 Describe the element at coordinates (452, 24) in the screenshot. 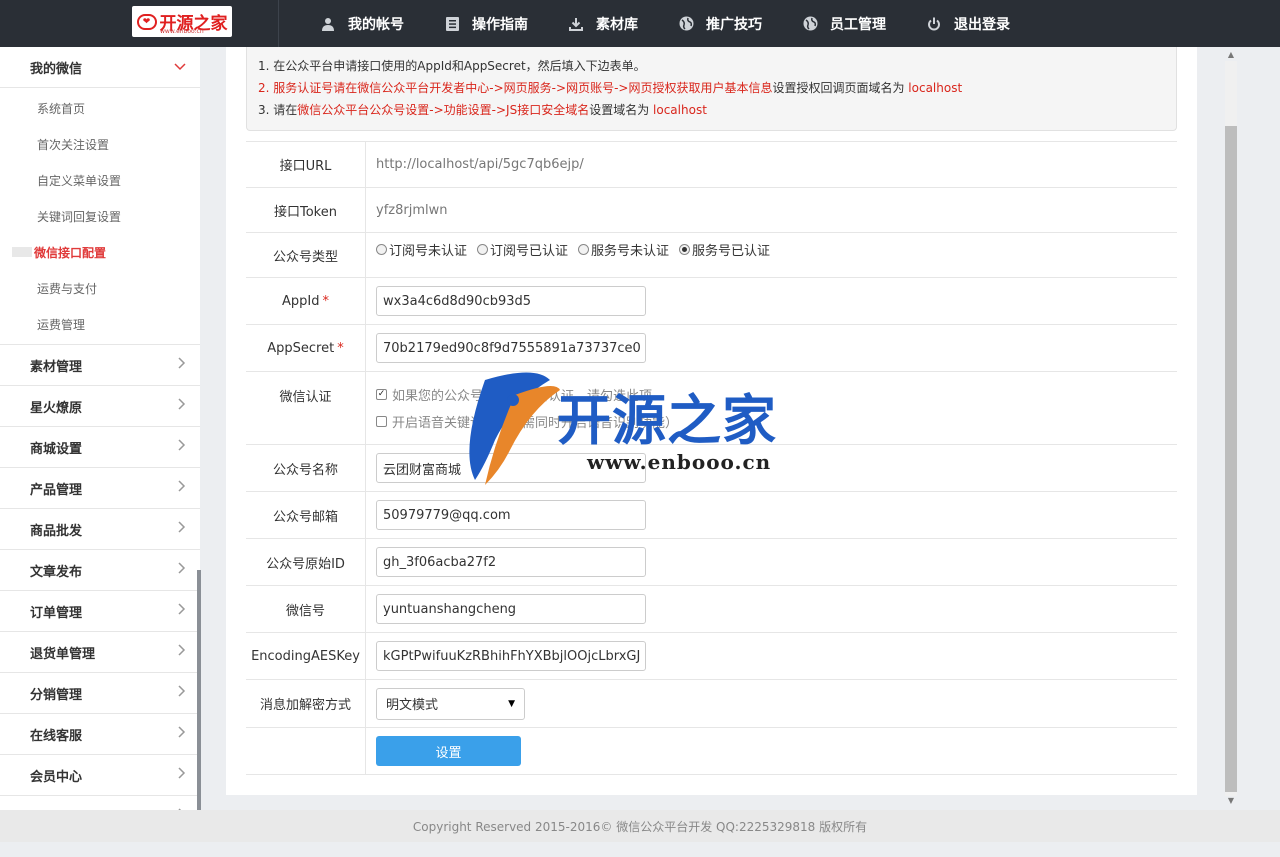

I see `list-icon` at that location.